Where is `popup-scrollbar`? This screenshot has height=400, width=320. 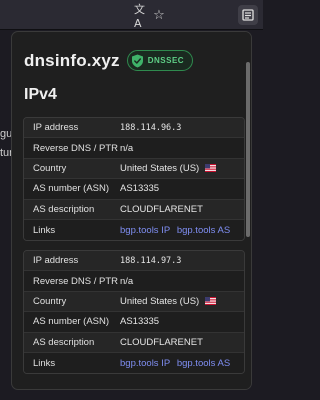 popup-scrollbar is located at coordinates (248, 210).